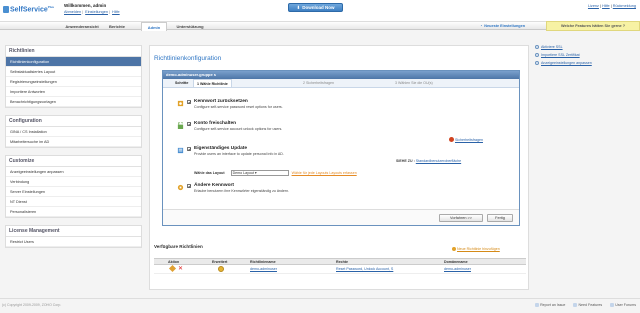 This screenshot has height=313, width=640. I want to click on sidebar-section-title: Customize, so click(73, 161).